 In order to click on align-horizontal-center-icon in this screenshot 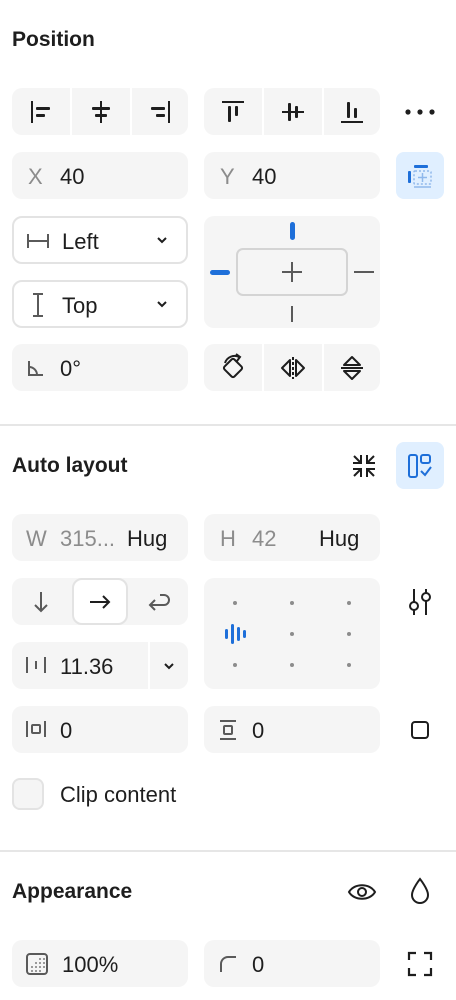, I will do `click(101, 111)`.